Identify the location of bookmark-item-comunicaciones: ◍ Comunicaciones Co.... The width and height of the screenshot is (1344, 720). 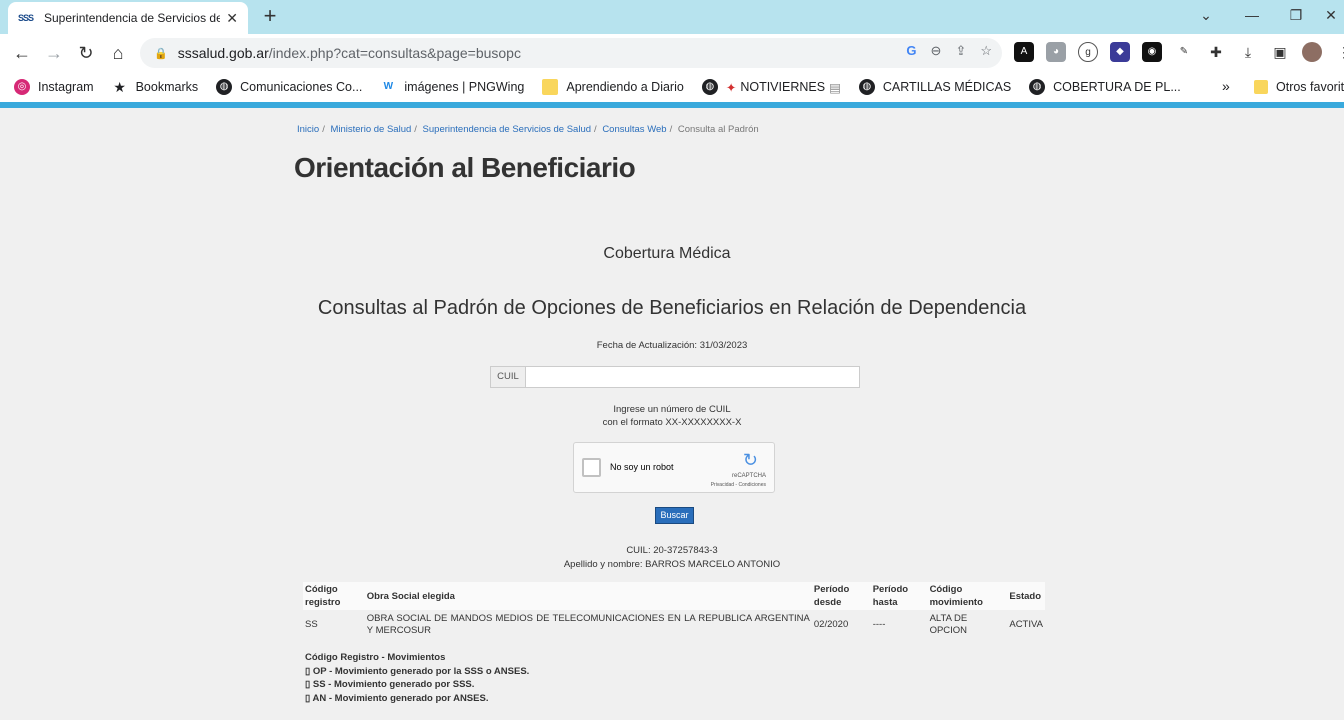
(289, 87).